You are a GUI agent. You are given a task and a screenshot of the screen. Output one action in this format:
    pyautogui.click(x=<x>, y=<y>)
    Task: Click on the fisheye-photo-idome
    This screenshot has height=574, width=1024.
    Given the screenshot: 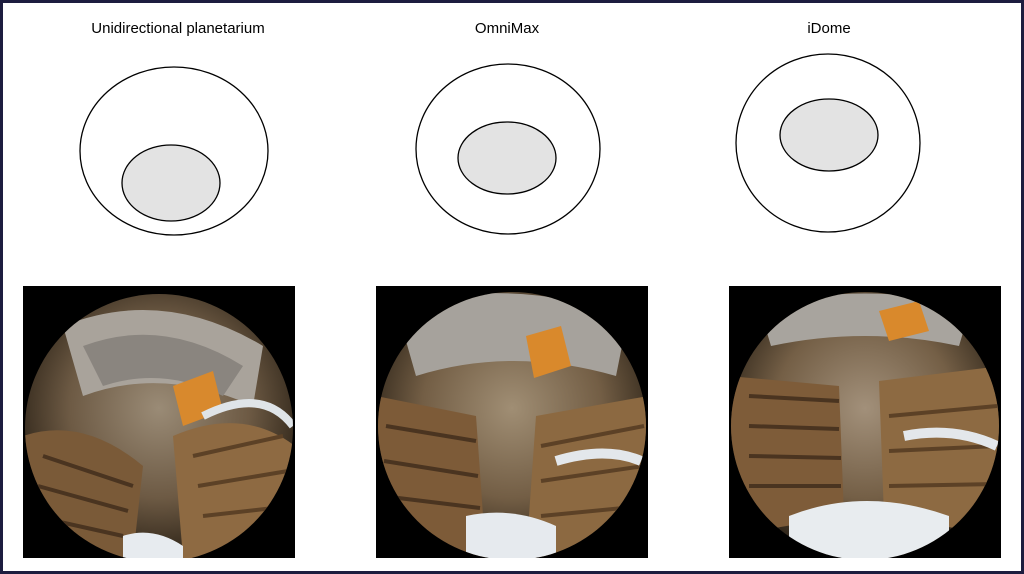 What is the action you would take?
    pyautogui.click(x=865, y=422)
    